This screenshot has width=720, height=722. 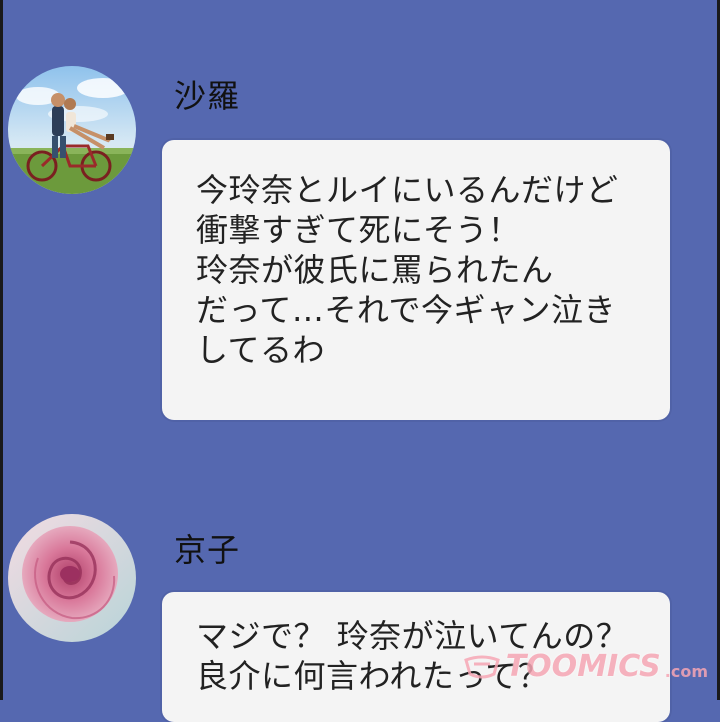 I want to click on toomics-watermark: TOOMICS .com, so click(x=585, y=666).